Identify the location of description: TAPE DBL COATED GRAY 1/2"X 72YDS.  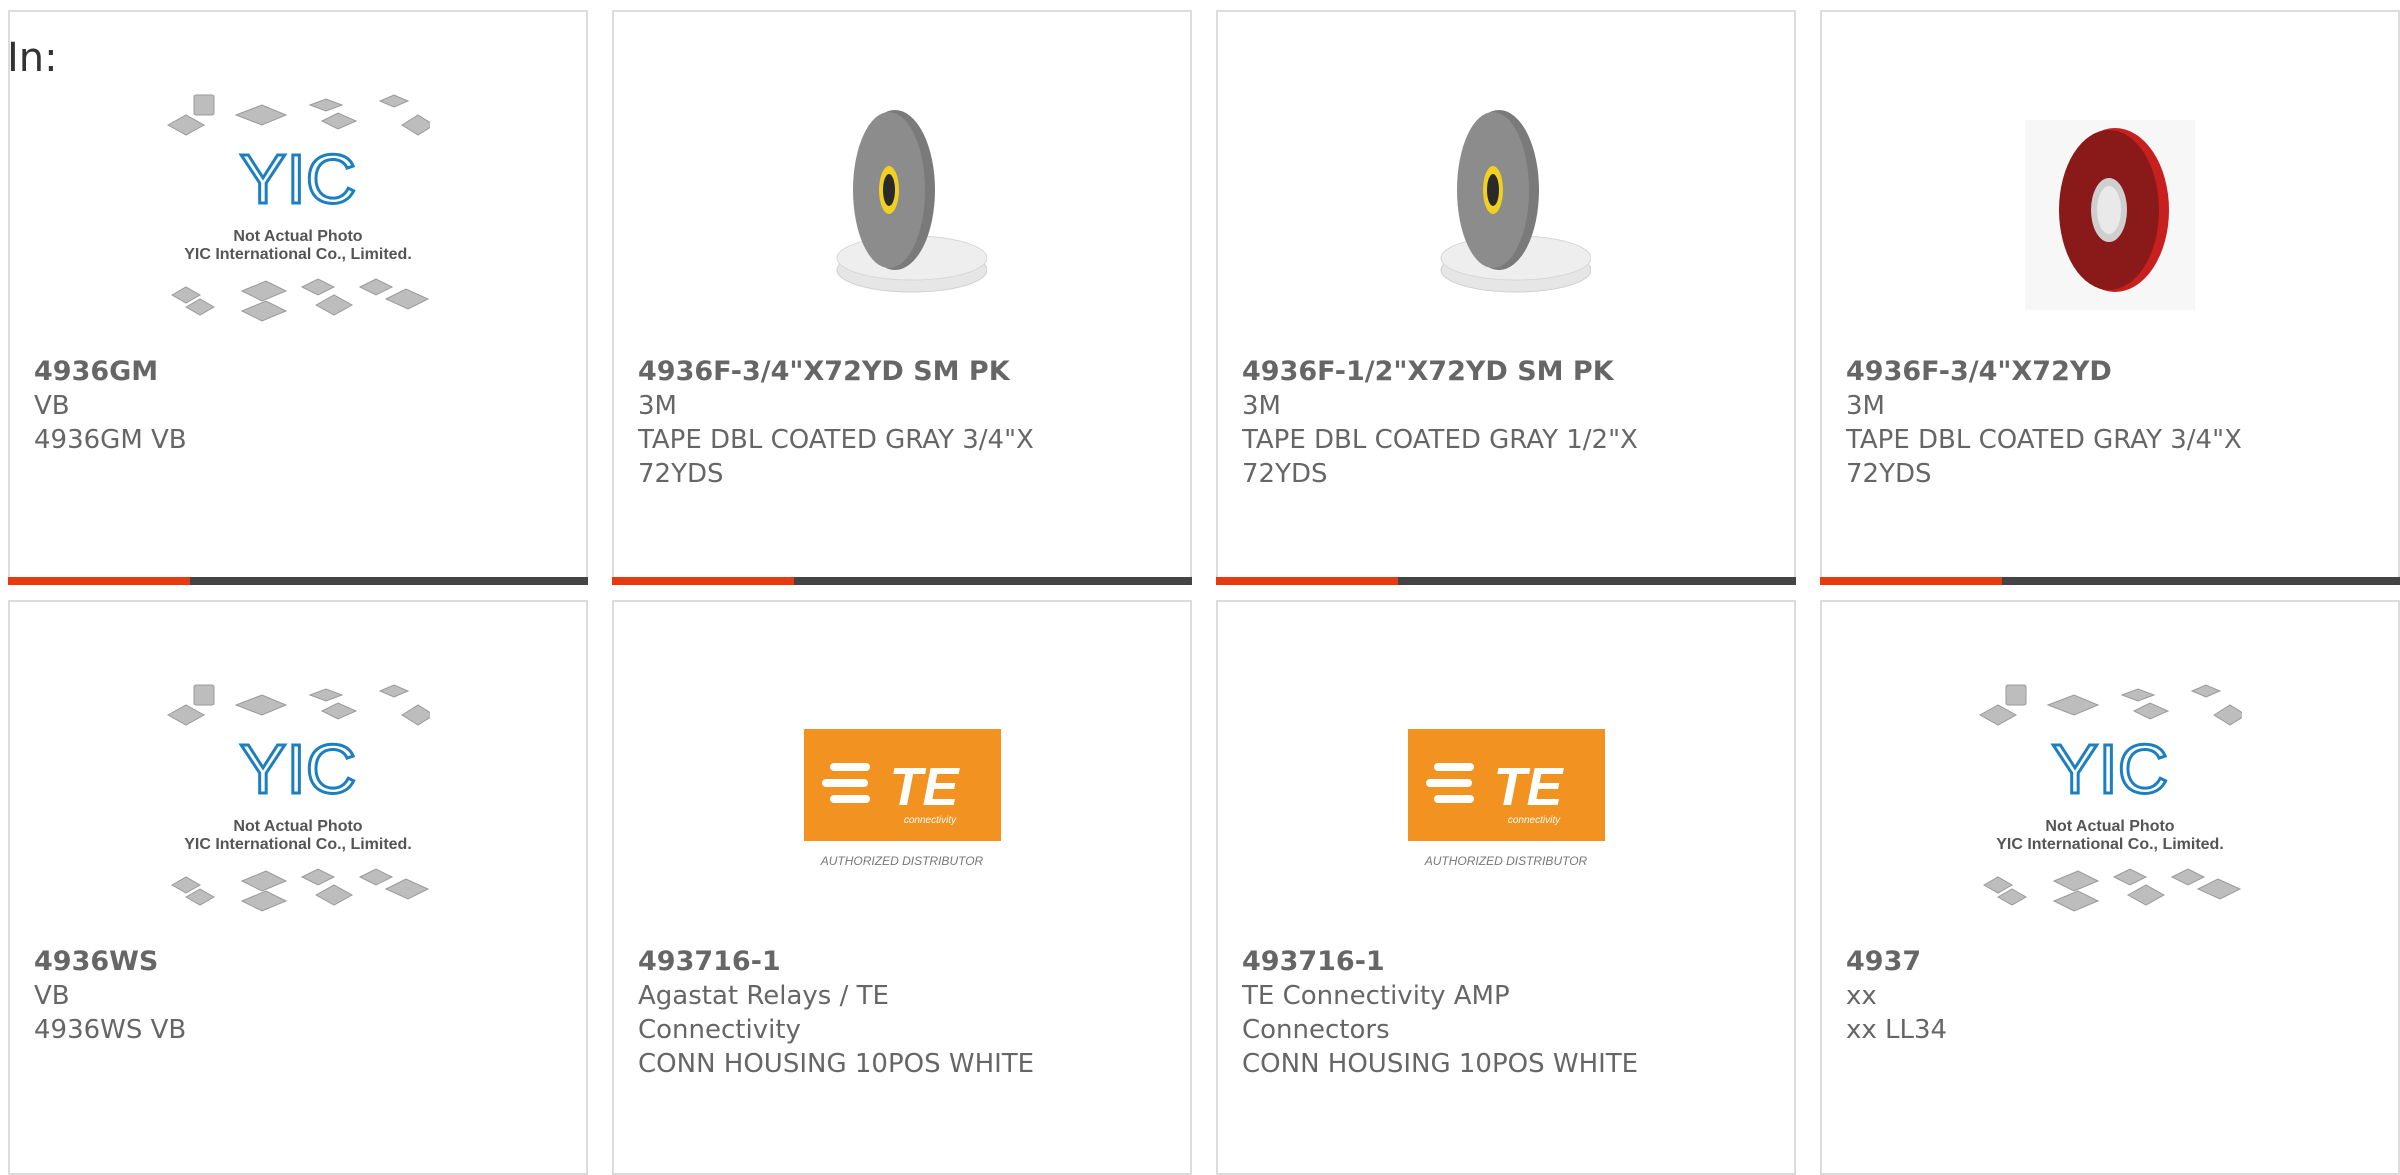
(1440, 457).